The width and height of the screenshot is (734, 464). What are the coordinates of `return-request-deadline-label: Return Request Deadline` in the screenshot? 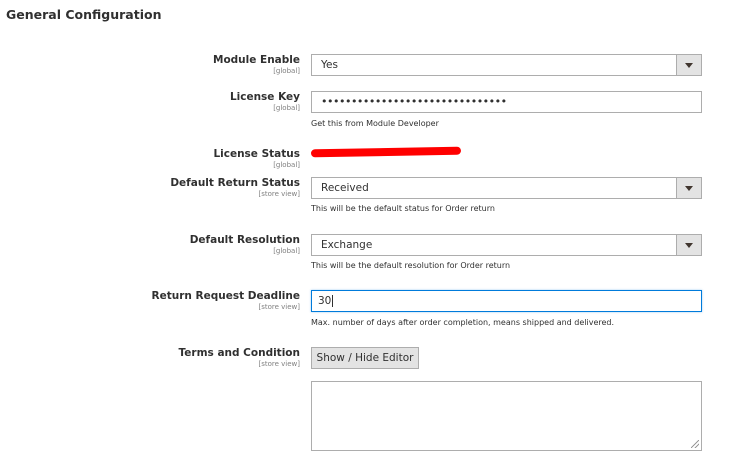 It's located at (226, 296).